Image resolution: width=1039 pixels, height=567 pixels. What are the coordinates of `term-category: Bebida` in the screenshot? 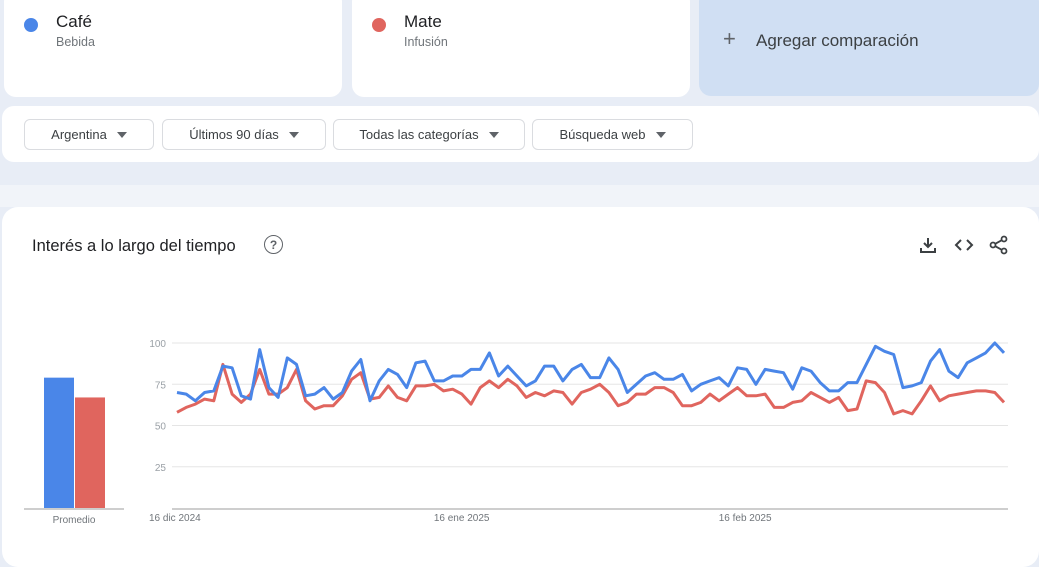 It's located at (75, 42).